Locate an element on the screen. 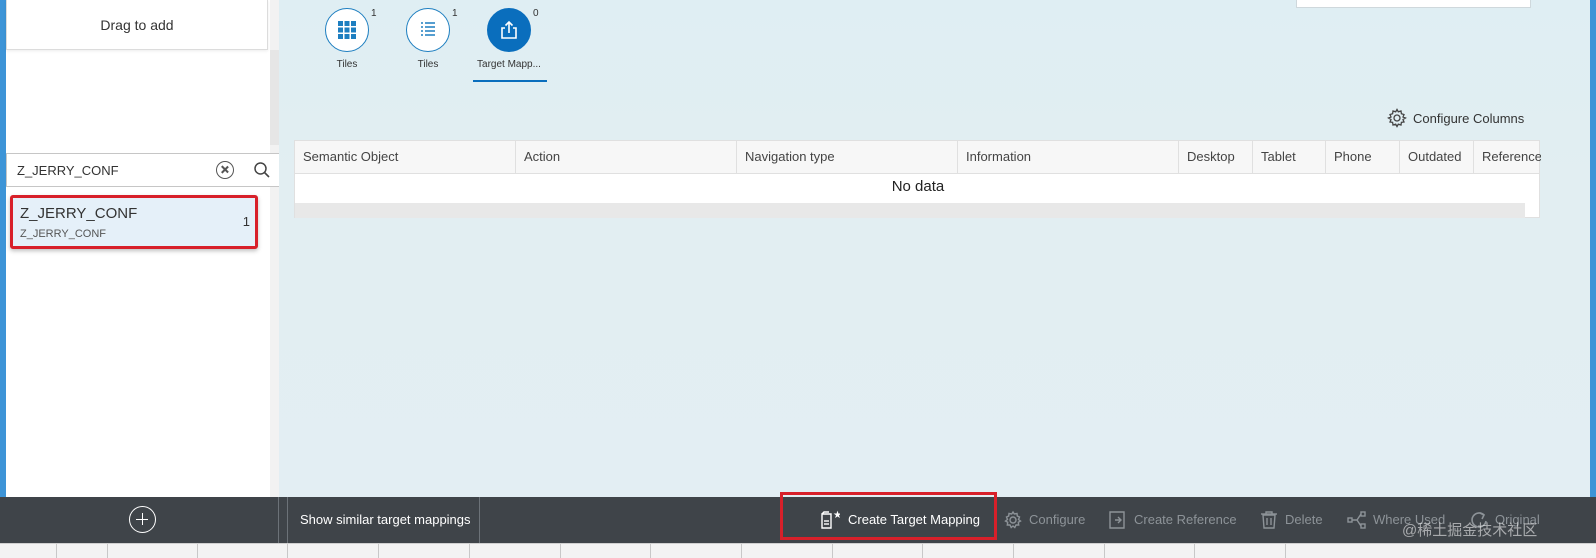 This screenshot has height=558, width=1596. catalog-item-count: 1 is located at coordinates (246, 221).